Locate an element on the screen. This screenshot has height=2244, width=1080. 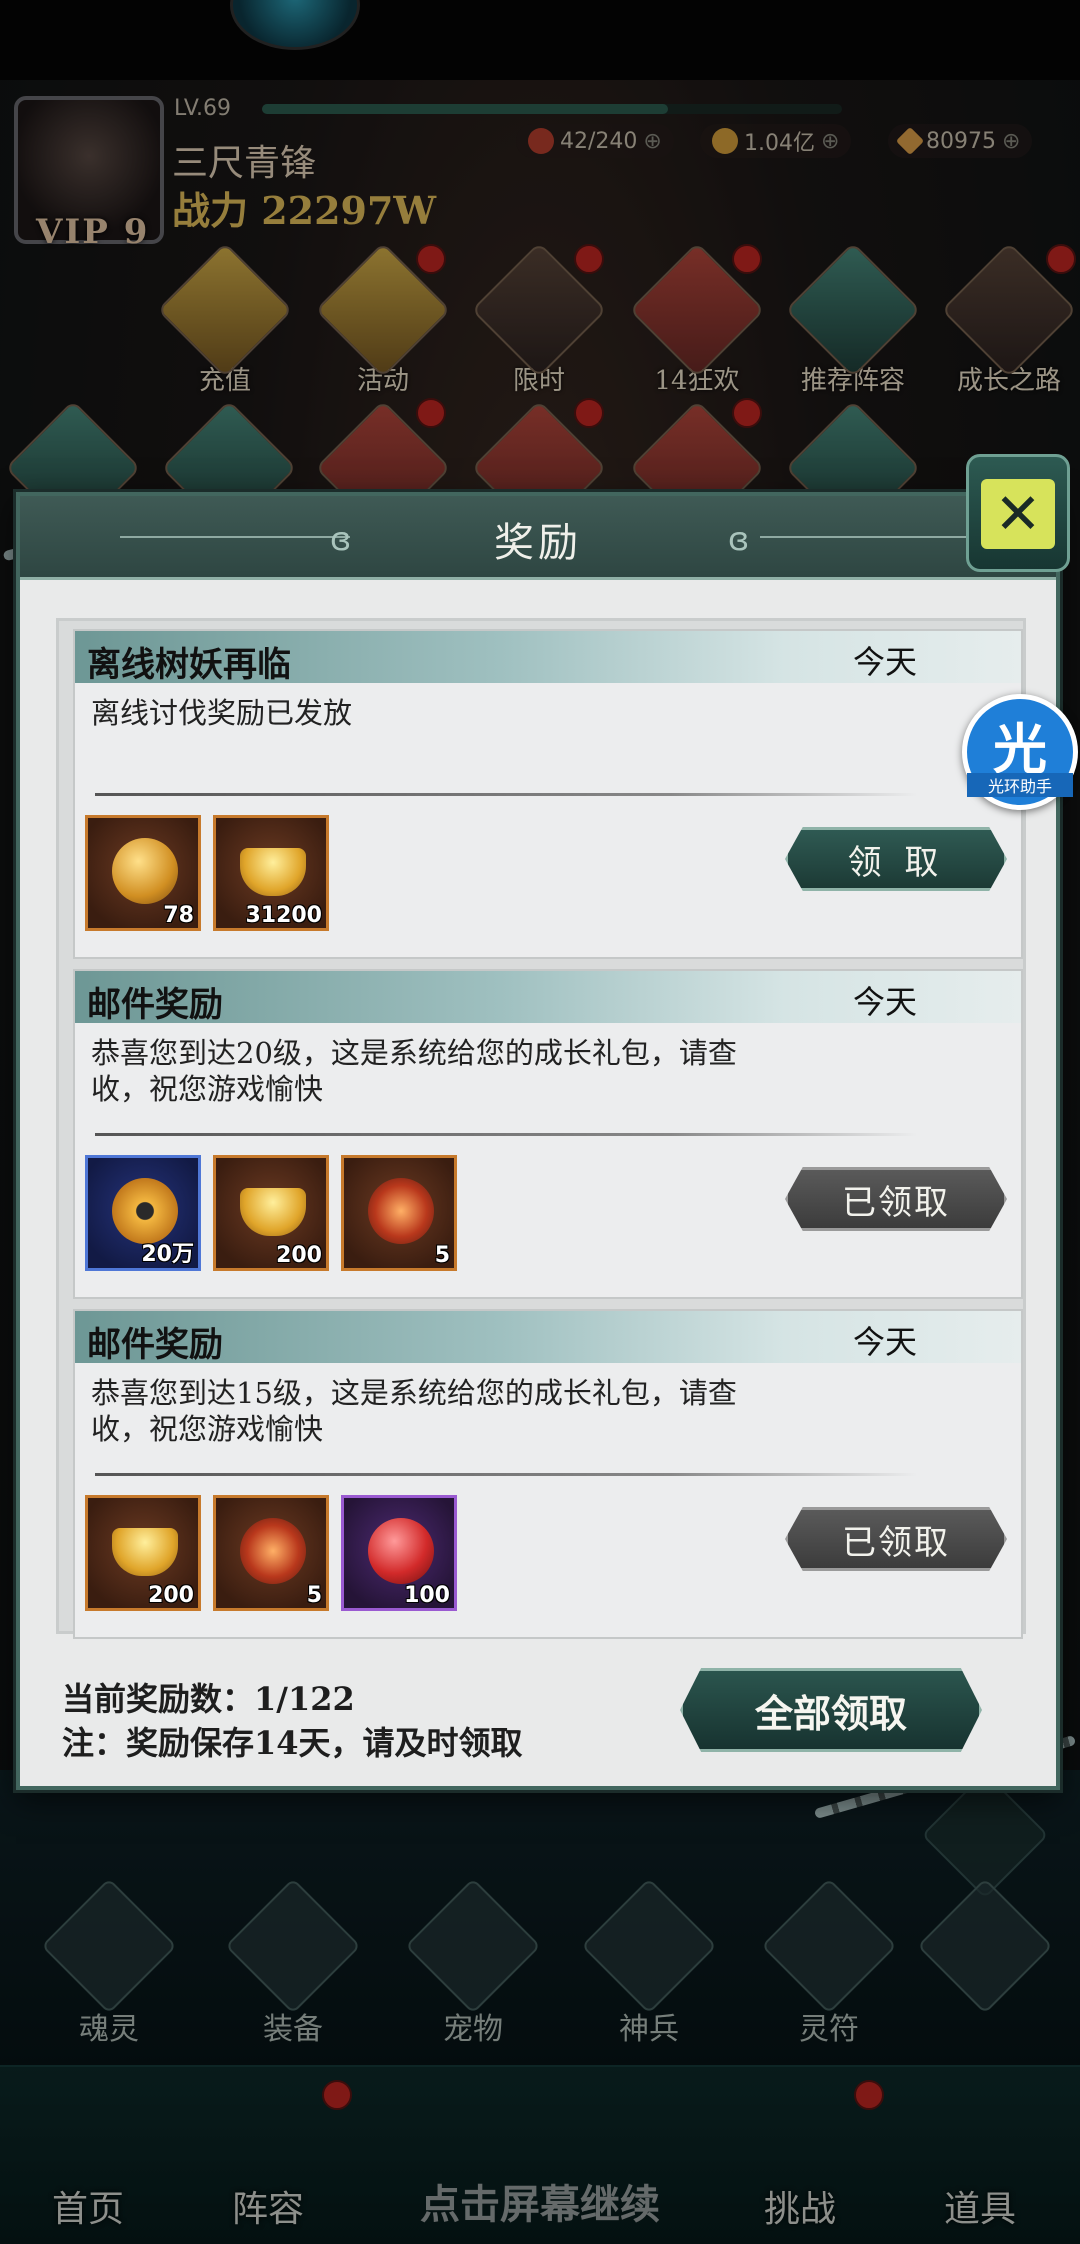
close-icon: ✕ is located at coordinates (1018, 514).